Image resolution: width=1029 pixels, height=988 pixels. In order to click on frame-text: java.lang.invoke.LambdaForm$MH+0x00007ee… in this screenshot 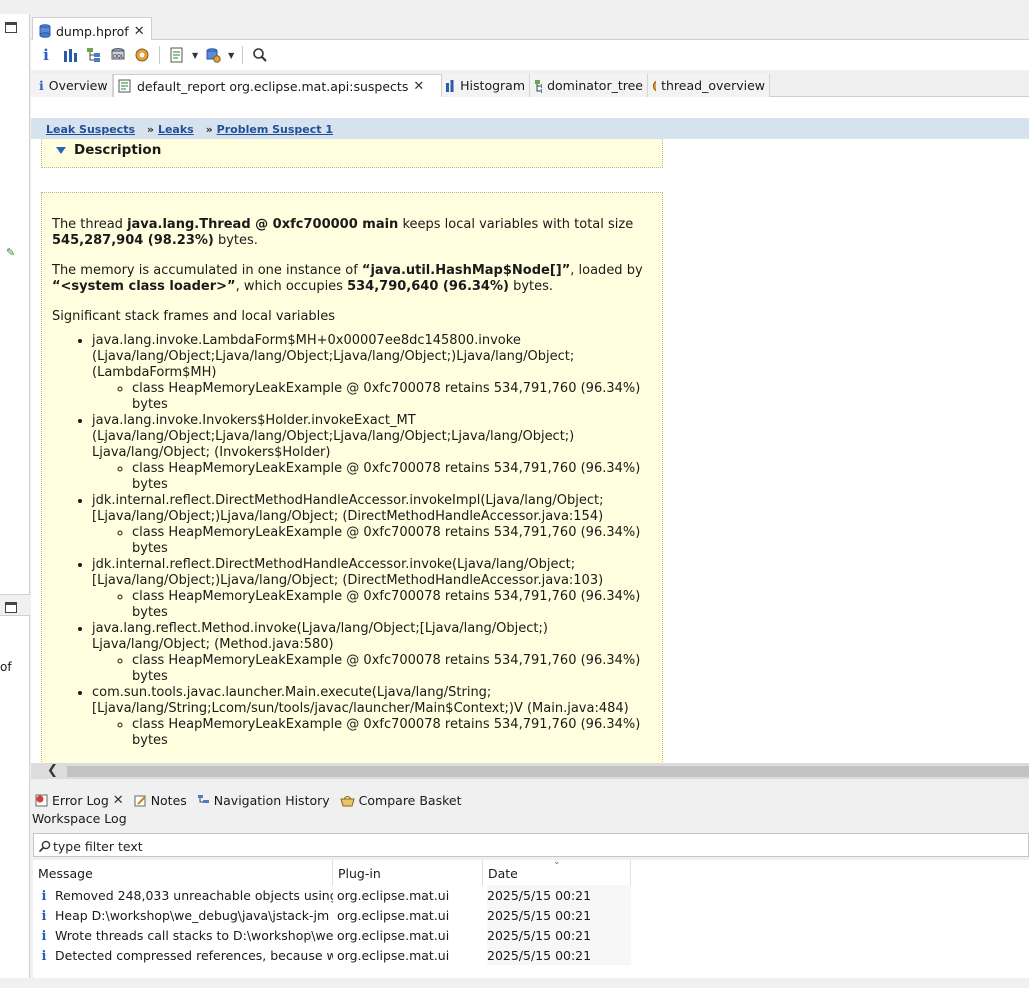, I will do `click(333, 356)`.